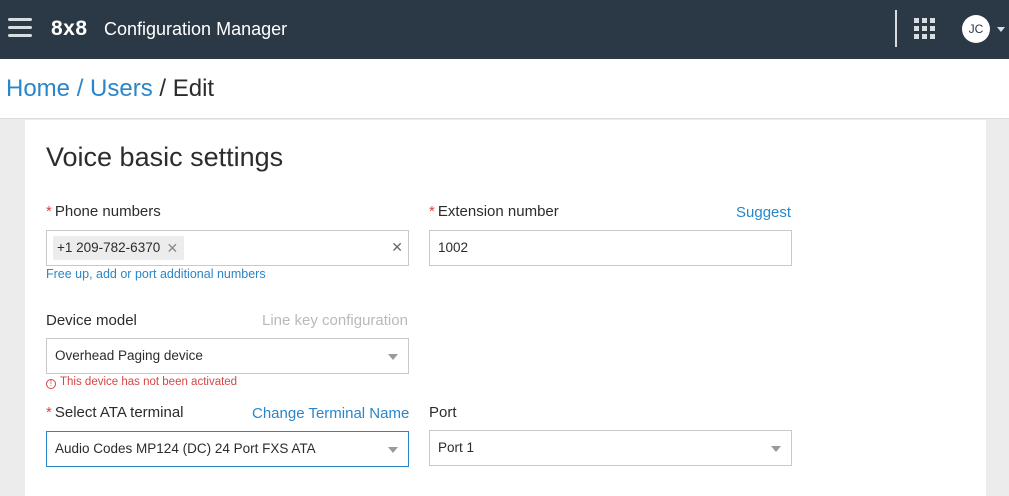 This screenshot has width=1009, height=496. What do you see at coordinates (397, 247) in the screenshot?
I see `clear-input-icon: ✕` at bounding box center [397, 247].